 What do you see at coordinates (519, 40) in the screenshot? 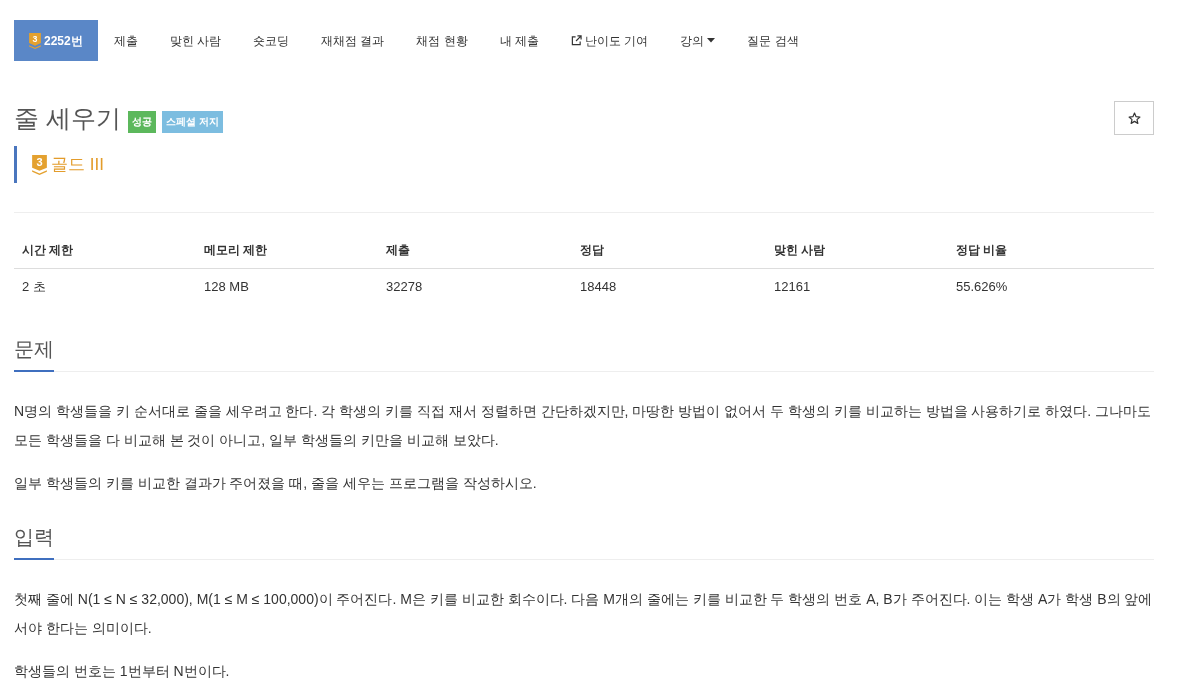
I see `nav-tab: 내 제출` at bounding box center [519, 40].